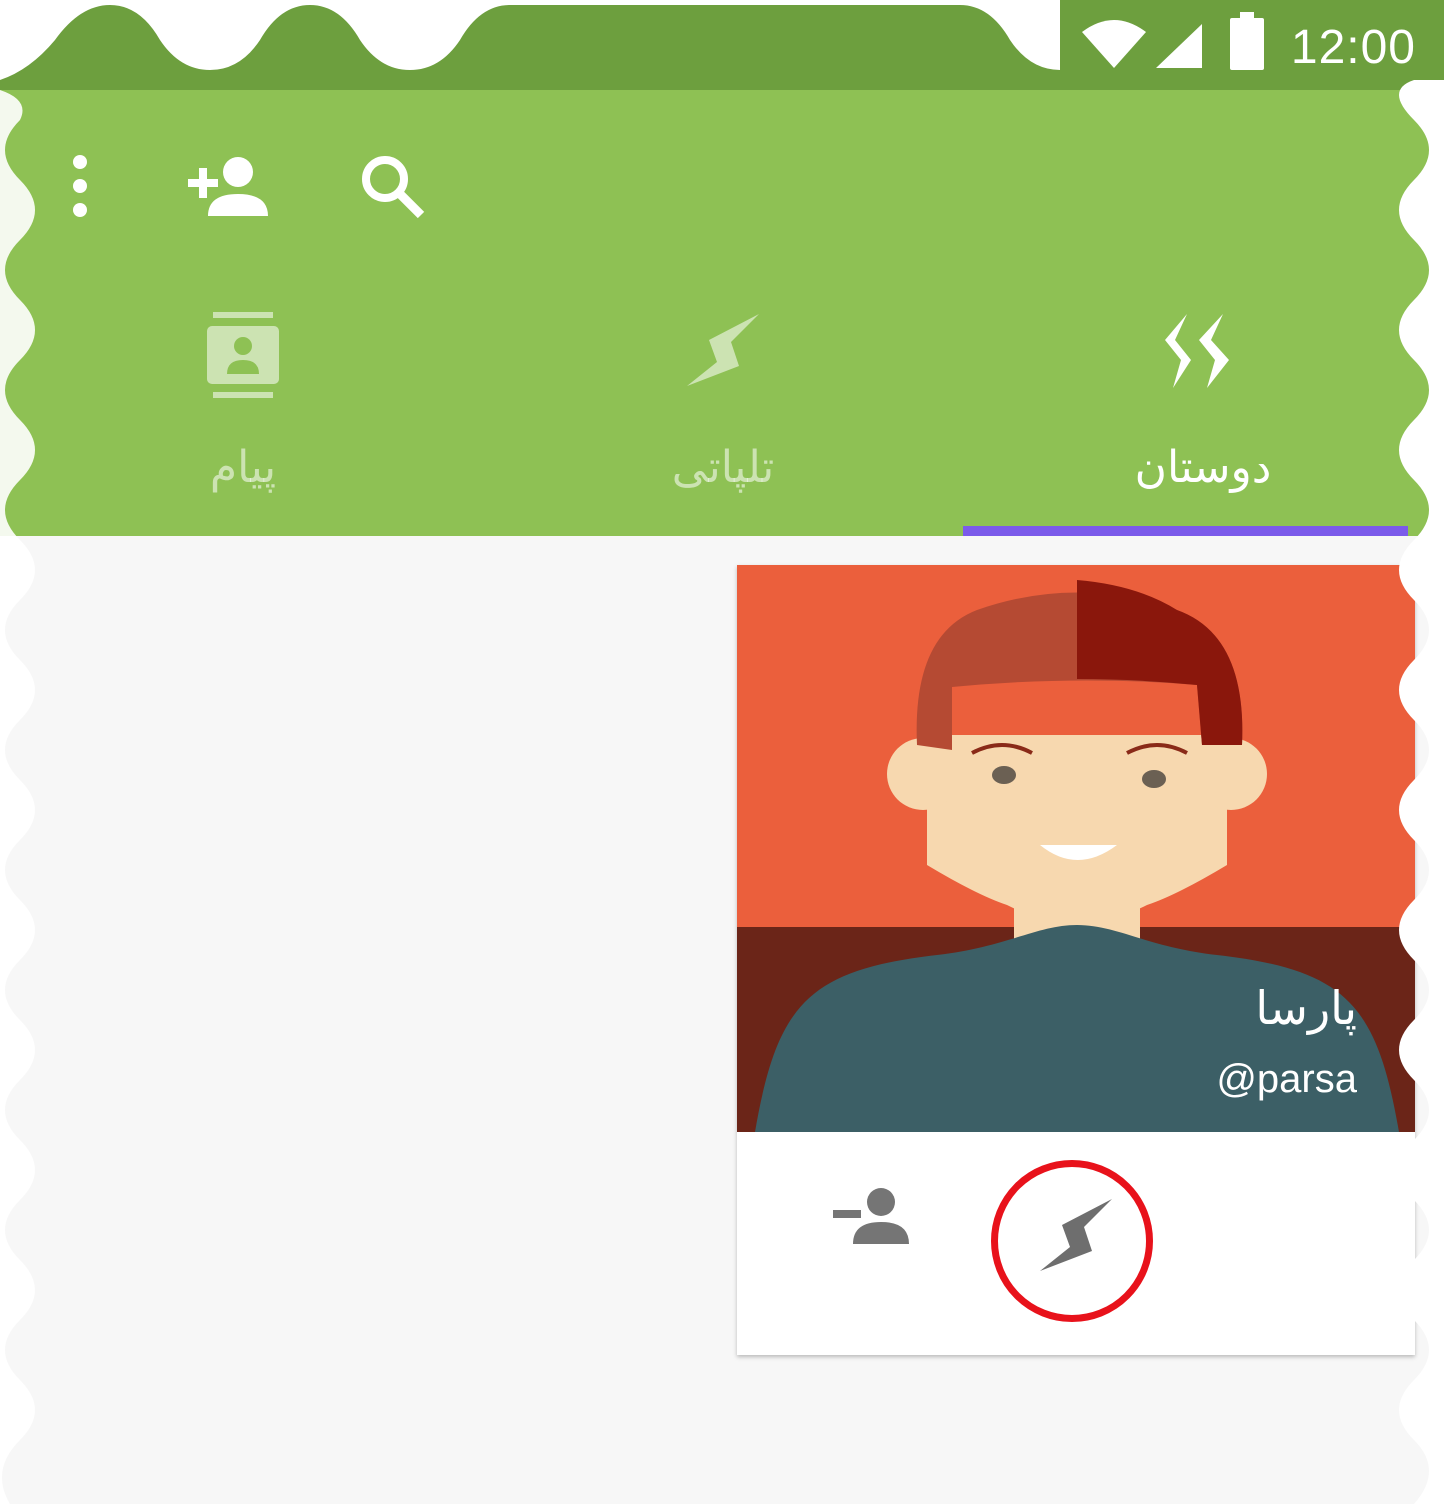  I want to click on add-friend-icon, so click(228, 186).